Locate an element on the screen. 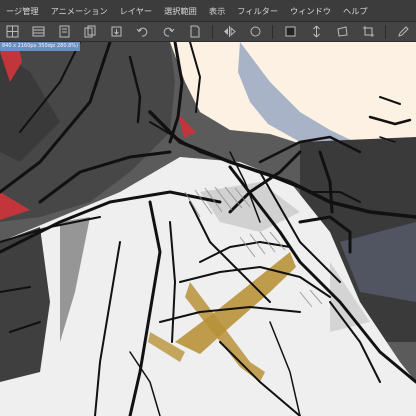 The height and width of the screenshot is (416, 416). arrows-vertical-icon is located at coordinates (316, 31).